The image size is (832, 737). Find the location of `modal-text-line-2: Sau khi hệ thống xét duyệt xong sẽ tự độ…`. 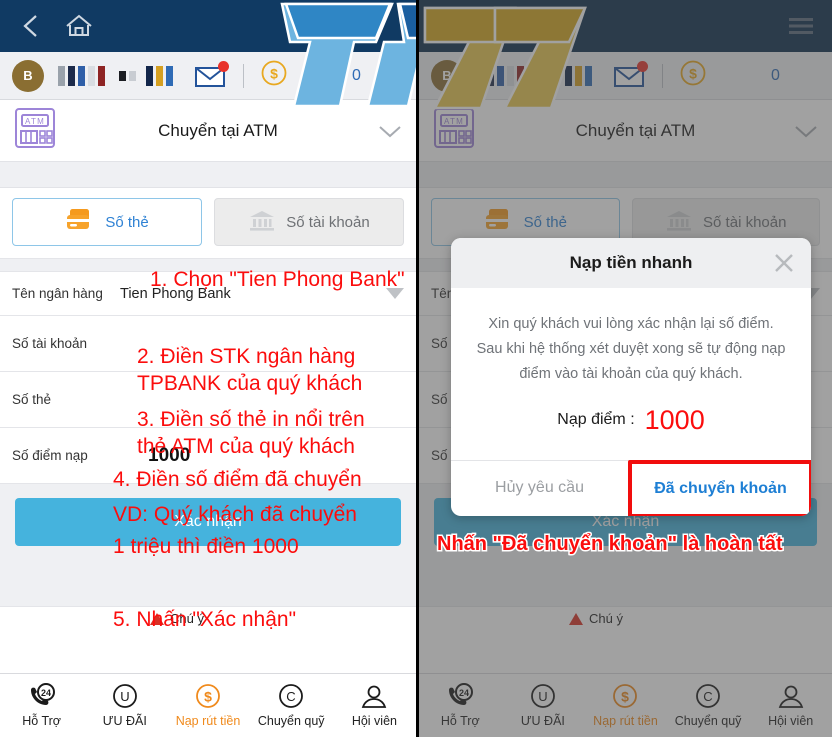

modal-text-line-2: Sau khi hệ thống xét duyệt xong sẽ tự độ… is located at coordinates (631, 348).